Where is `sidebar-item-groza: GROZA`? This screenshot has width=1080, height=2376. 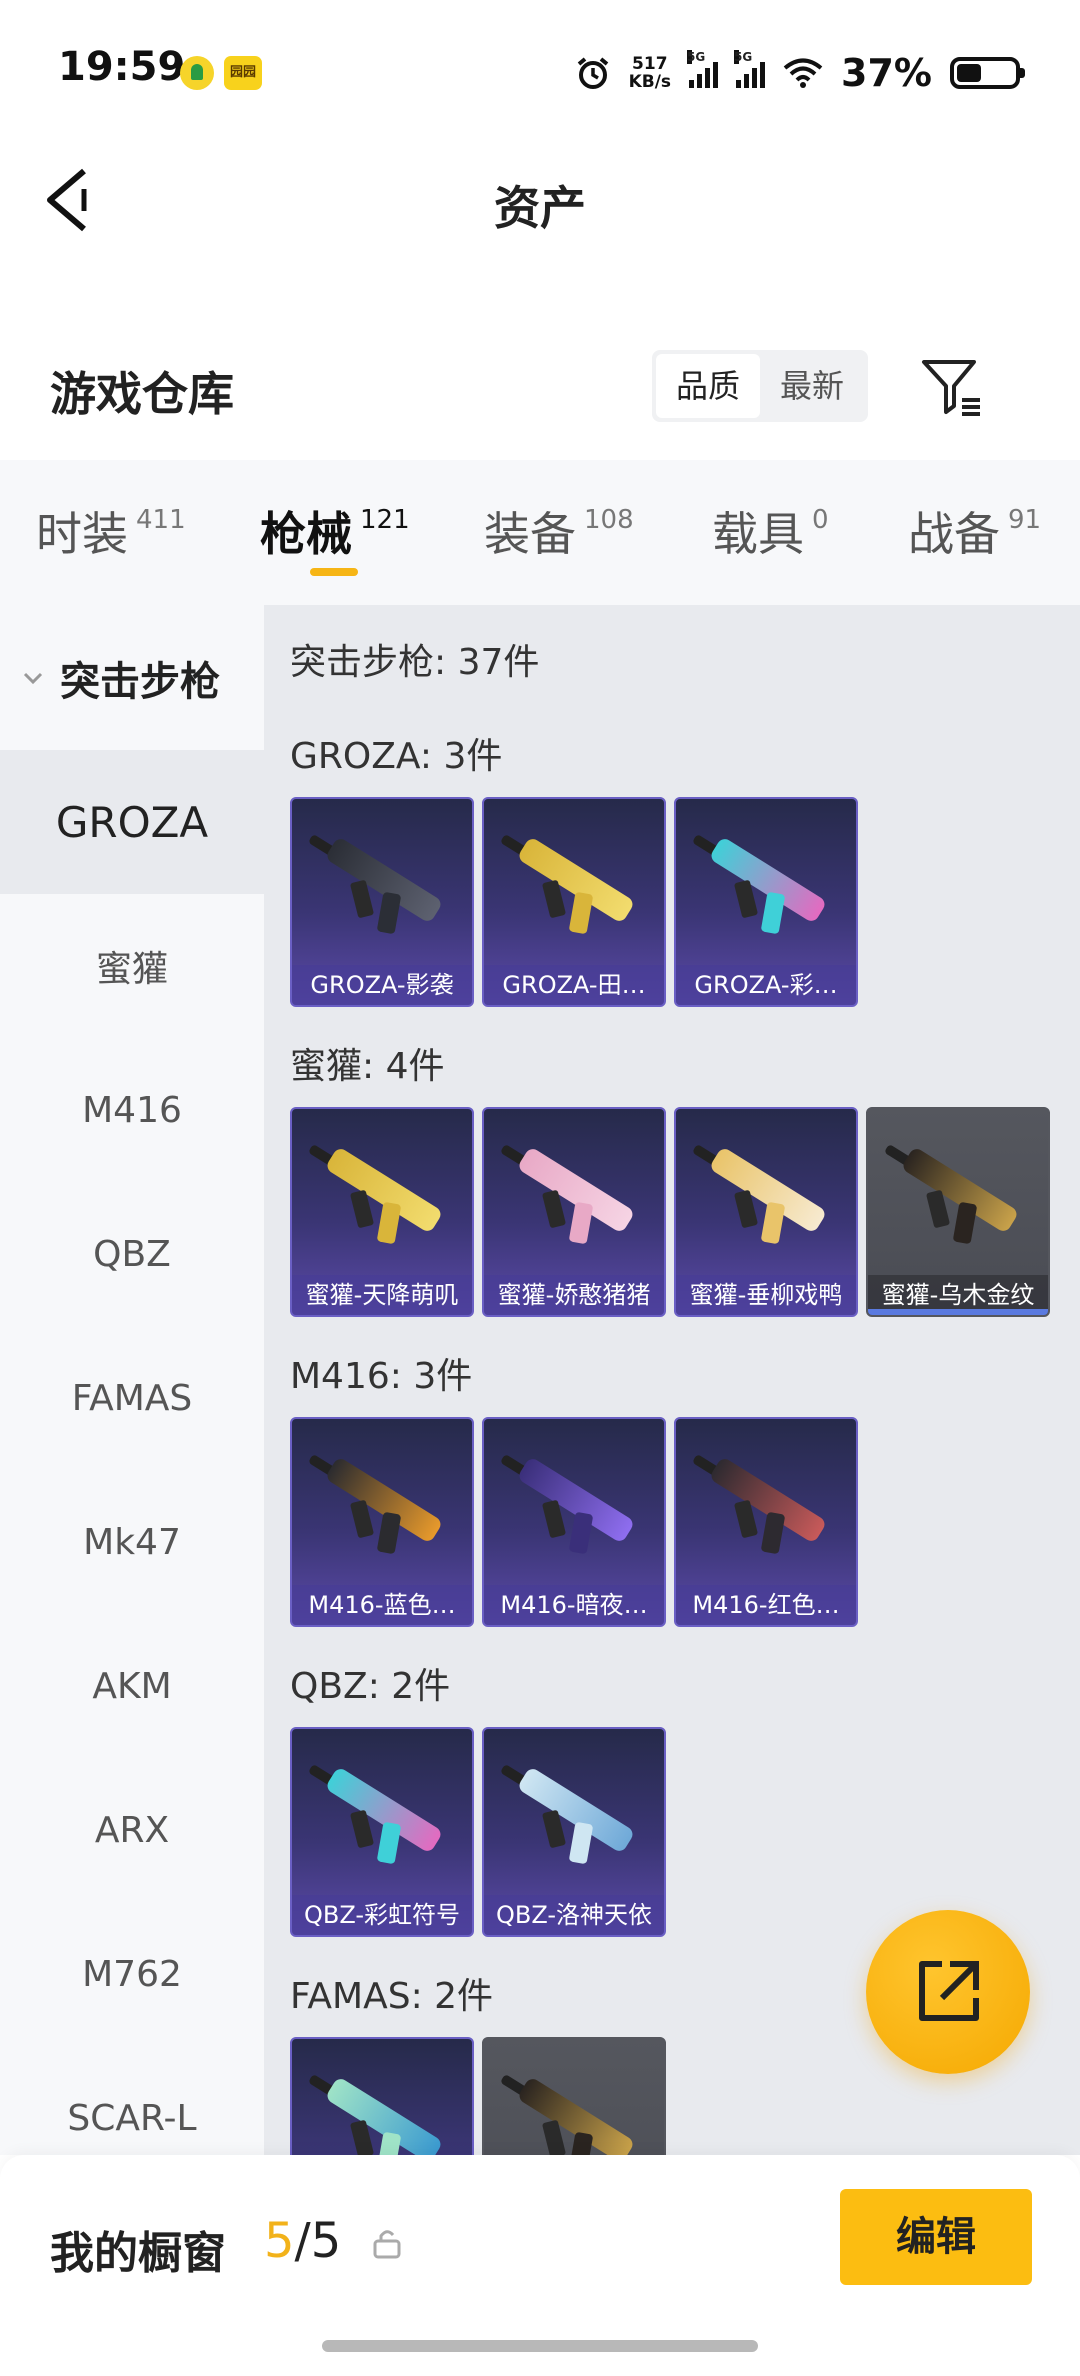 sidebar-item-groza: GROZA is located at coordinates (132, 822).